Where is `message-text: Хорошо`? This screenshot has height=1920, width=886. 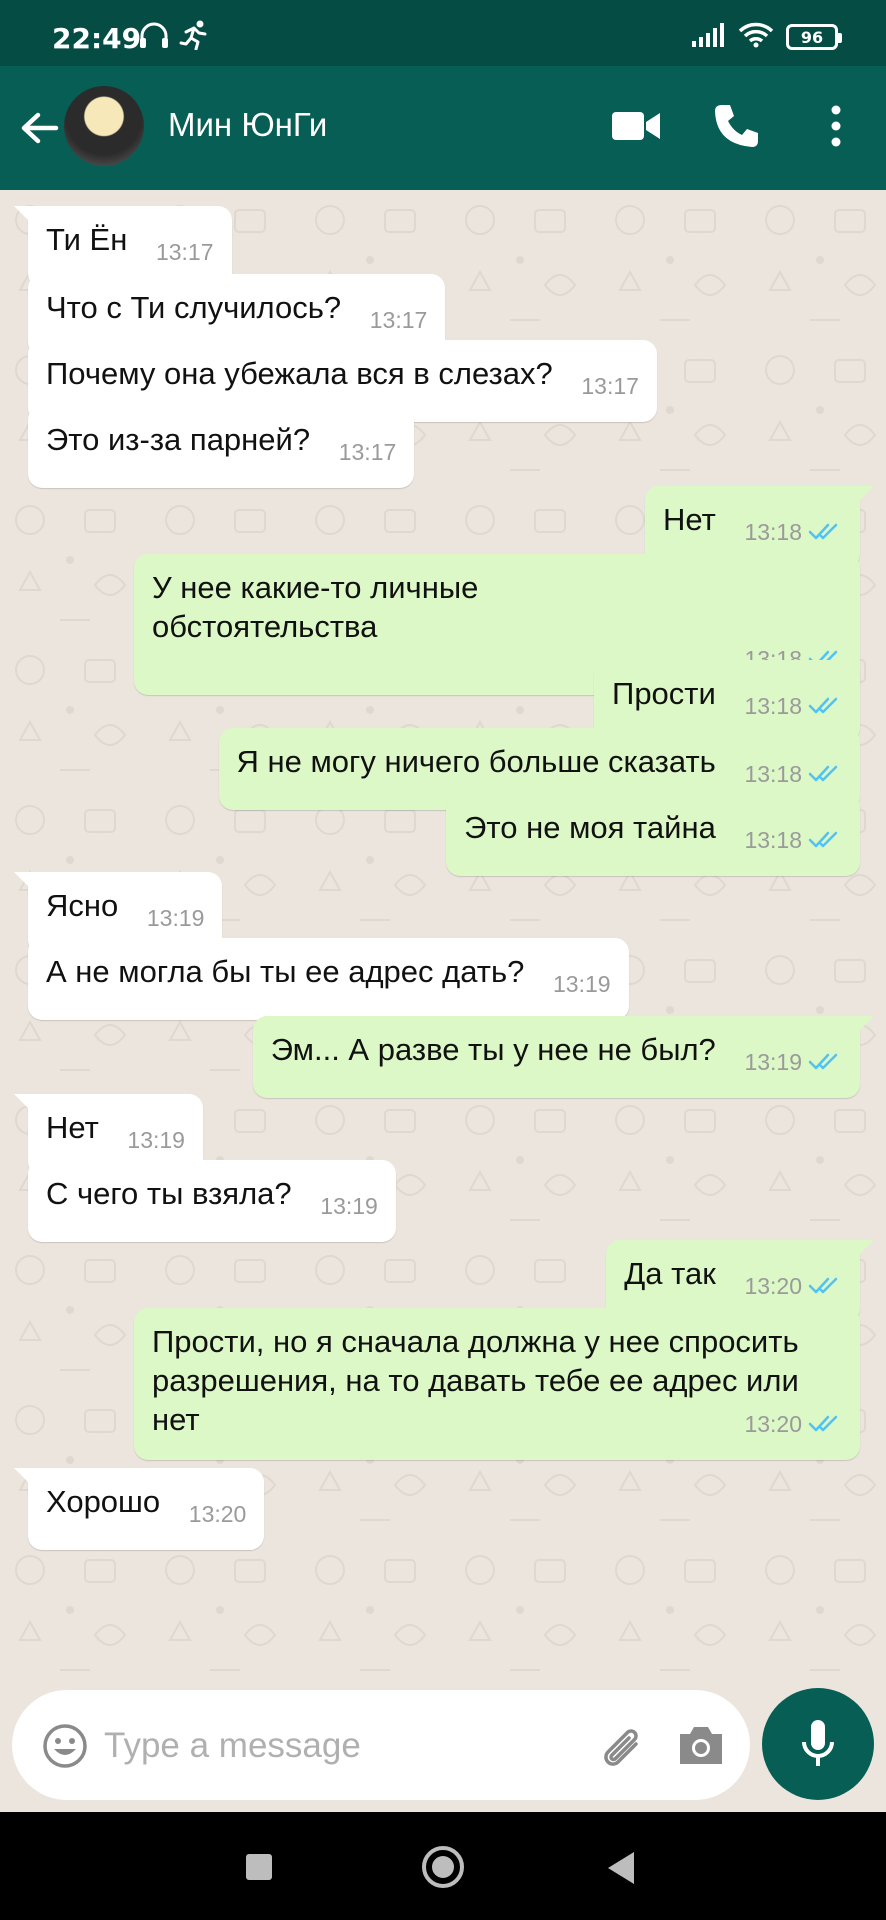 message-text: Хорошо is located at coordinates (103, 1501).